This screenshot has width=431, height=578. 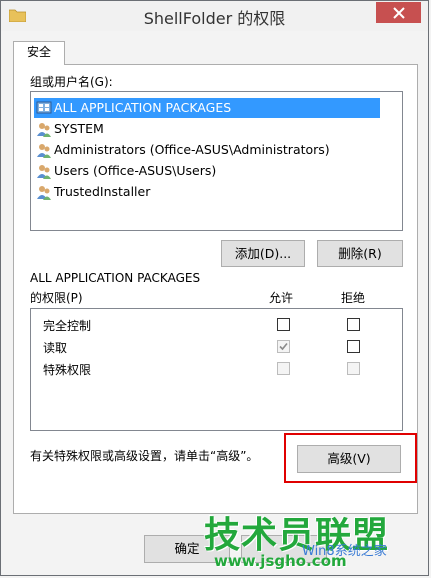 I want to click on permission-row-label: 特殊权限, so click(x=67, y=370).